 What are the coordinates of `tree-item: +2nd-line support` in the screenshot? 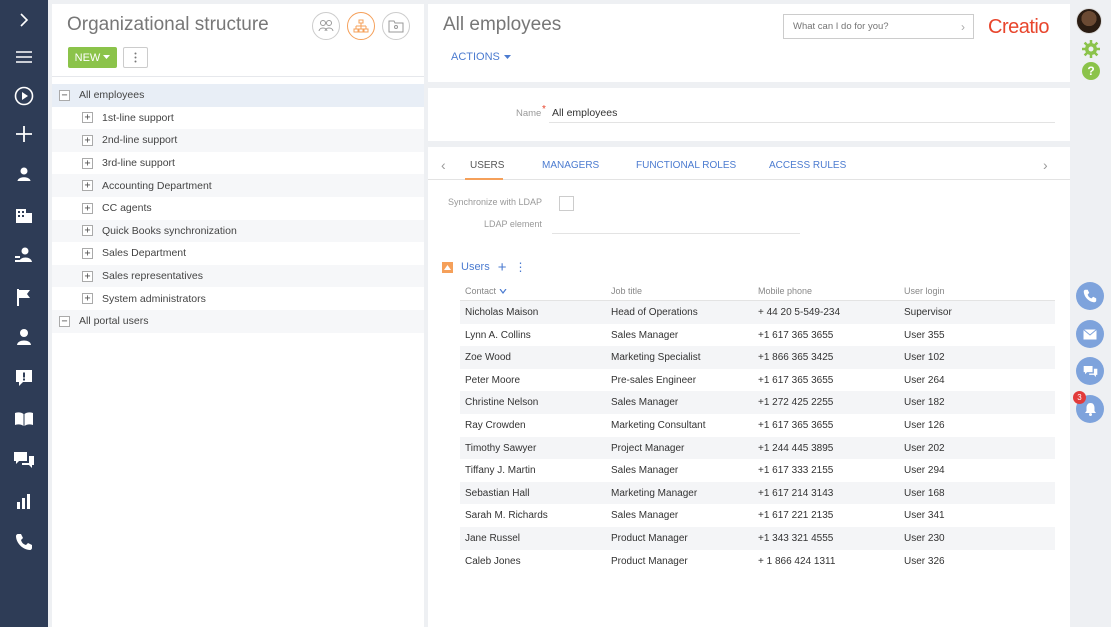 It's located at (238, 140).